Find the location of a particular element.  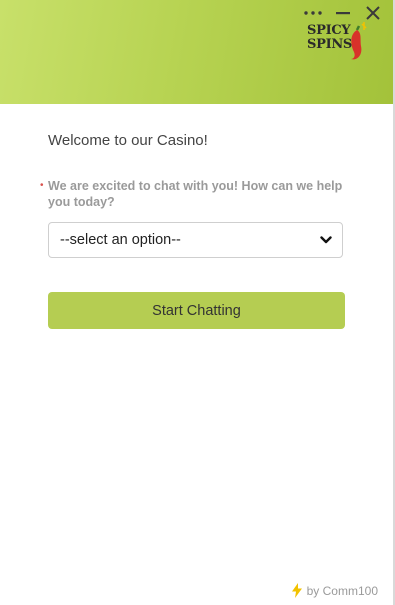

option-select: --select an option-- is located at coordinates (195, 240).